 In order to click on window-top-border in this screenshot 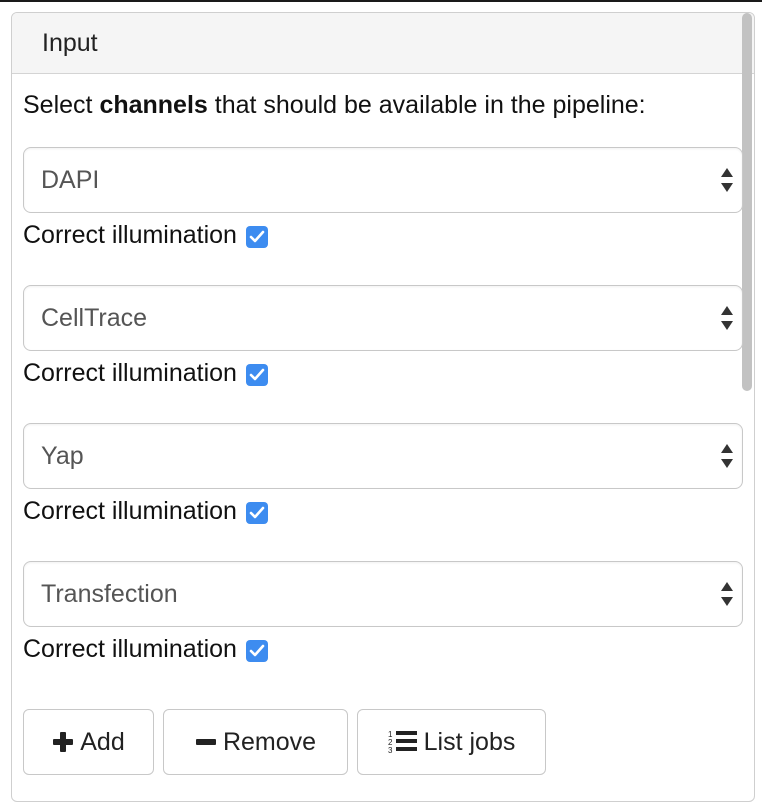, I will do `click(381, 1)`.